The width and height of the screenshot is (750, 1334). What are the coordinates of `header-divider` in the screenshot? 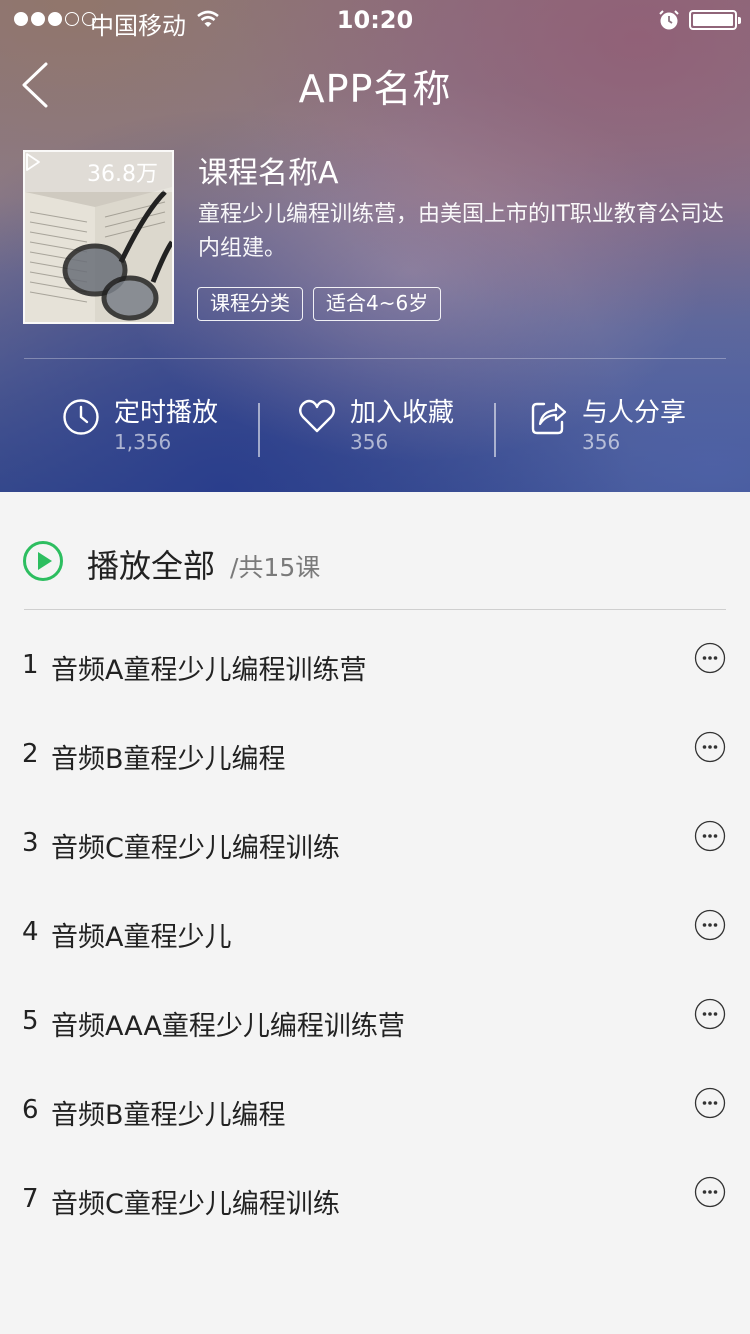 It's located at (375, 358).